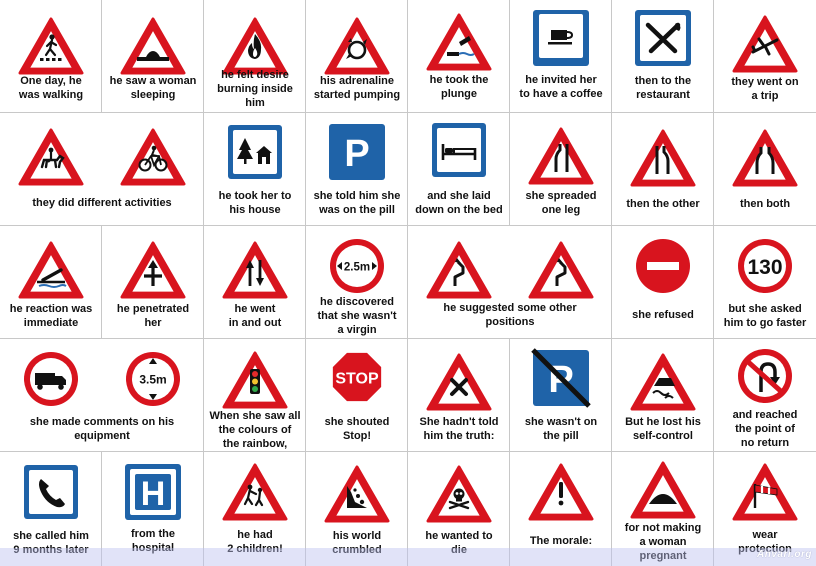 The image size is (816, 566). I want to click on speed-limit-icon: 130, so click(765, 266).